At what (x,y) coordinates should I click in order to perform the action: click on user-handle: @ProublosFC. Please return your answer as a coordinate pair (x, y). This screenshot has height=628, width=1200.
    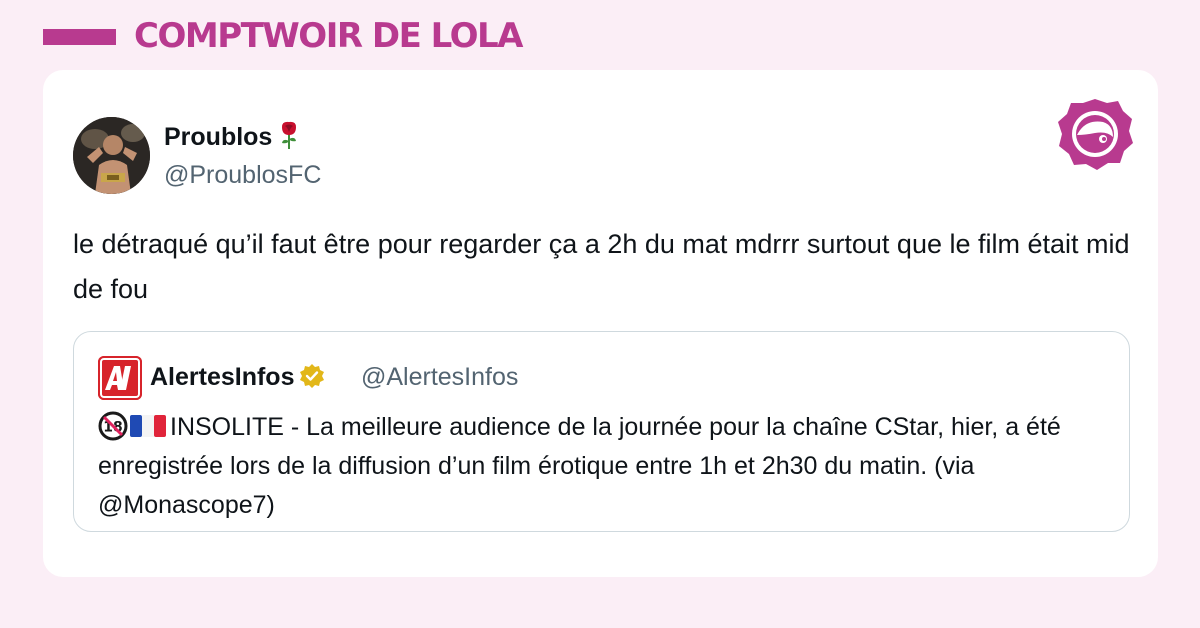
    Looking at the image, I should click on (242, 175).